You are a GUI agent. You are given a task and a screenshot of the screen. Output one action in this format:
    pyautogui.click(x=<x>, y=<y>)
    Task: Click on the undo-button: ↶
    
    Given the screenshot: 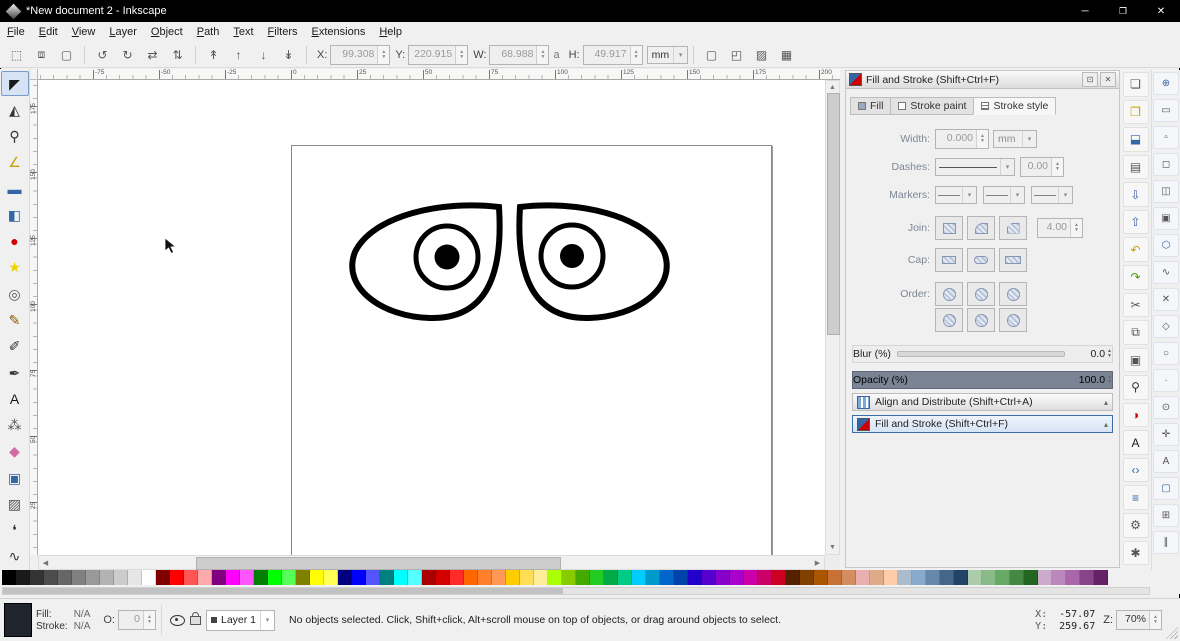 What is the action you would take?
    pyautogui.click(x=1135, y=249)
    